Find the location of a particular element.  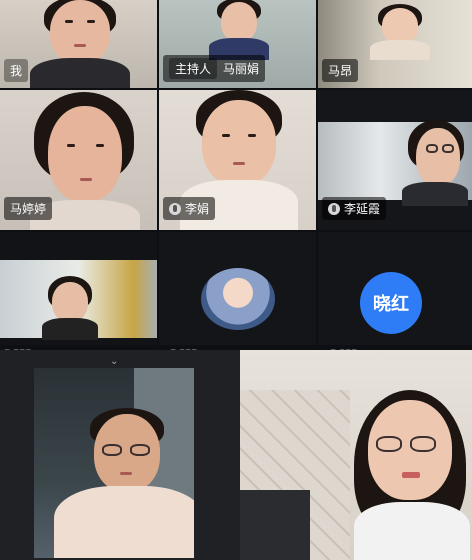

name-label: 马婷婷 is located at coordinates (28, 208).